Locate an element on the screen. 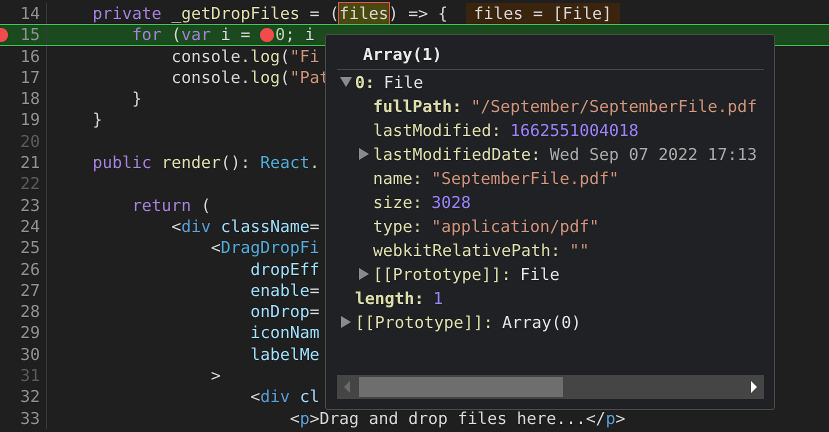  property-value: "SeptemberFile.pdf" is located at coordinates (525, 178).